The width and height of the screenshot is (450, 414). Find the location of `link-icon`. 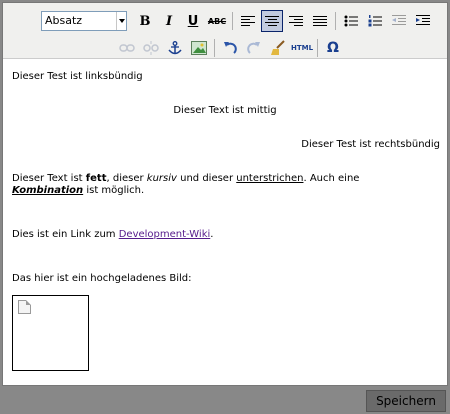

link-icon is located at coordinates (127, 48).